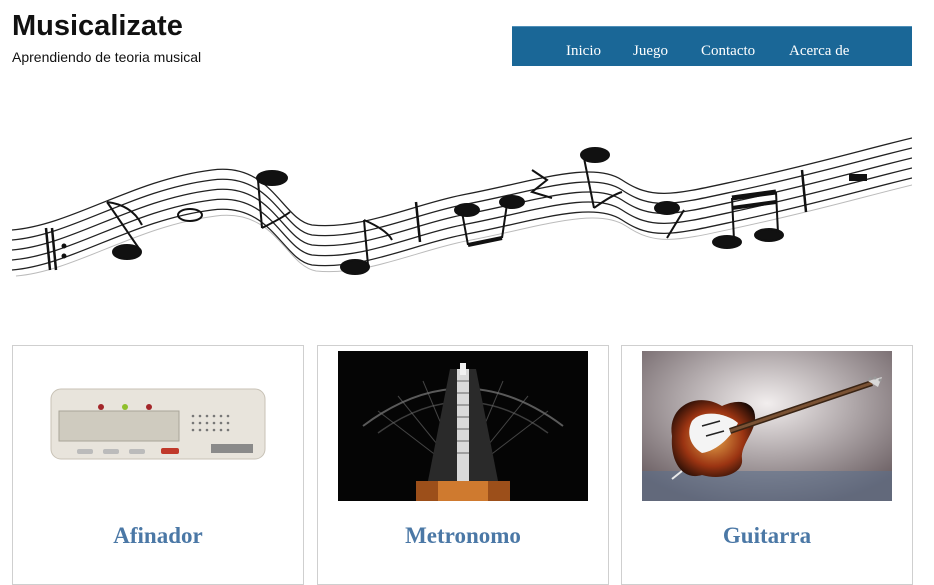 This screenshot has width=934, height=585. I want to click on card-guitarra: Guitarra, so click(767, 465).